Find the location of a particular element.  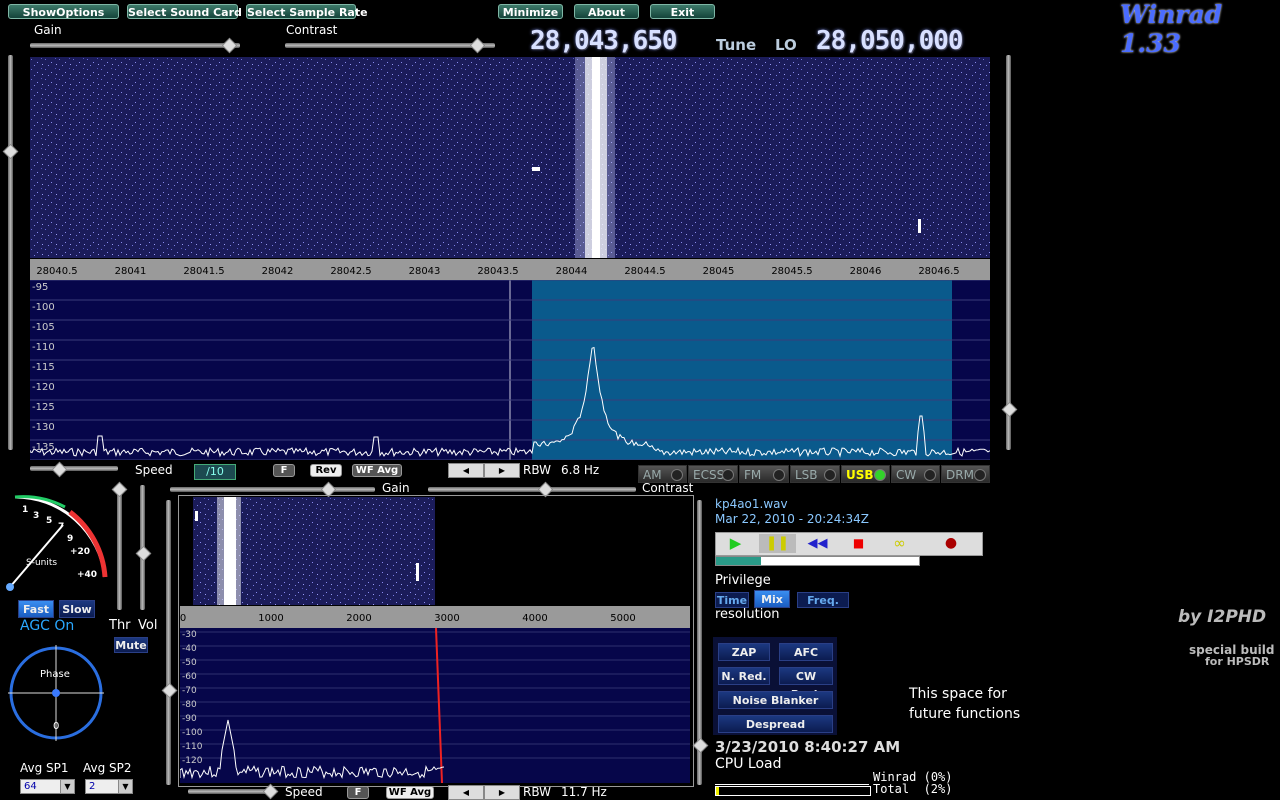

noise-reduction-button: N. Red. is located at coordinates (744, 676).